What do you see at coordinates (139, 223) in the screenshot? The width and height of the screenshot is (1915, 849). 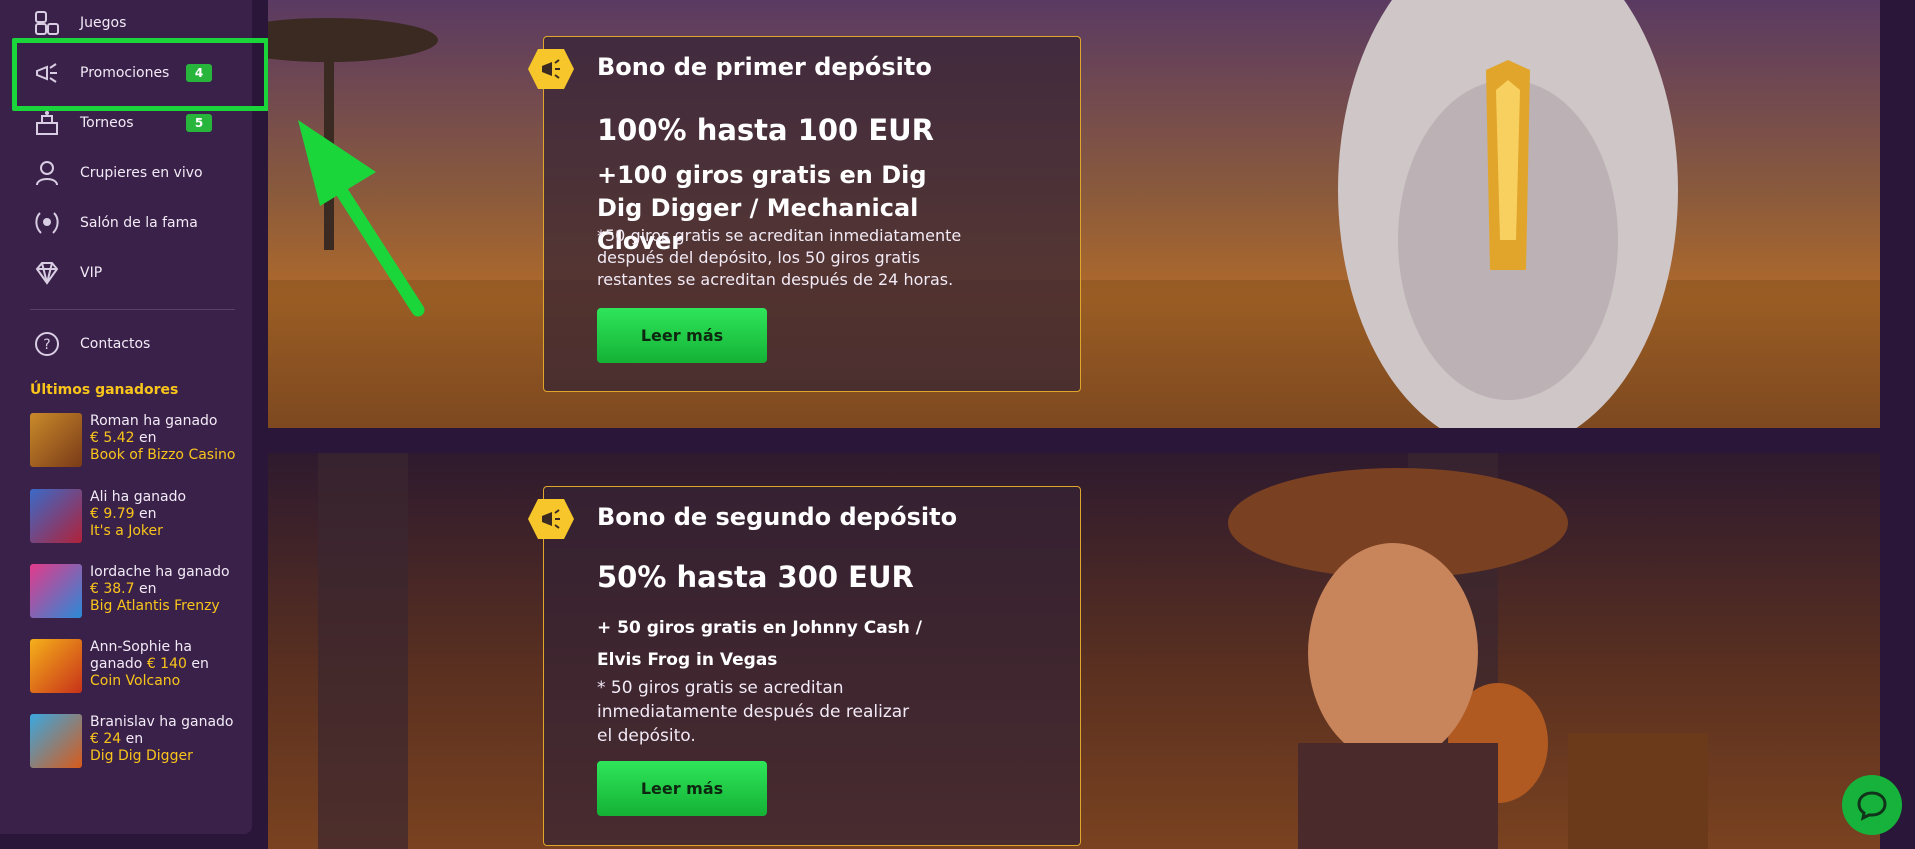 I see `sidebar-item-label: Salón de la fama` at bounding box center [139, 223].